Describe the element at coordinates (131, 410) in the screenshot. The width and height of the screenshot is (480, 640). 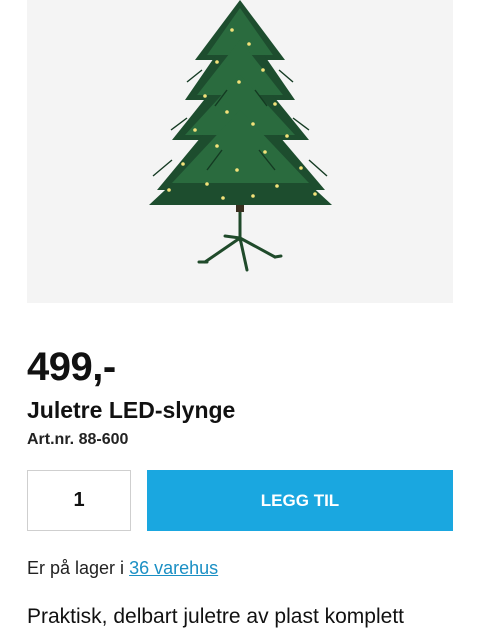
I see `product-title: Juletre LED-slynge` at that location.